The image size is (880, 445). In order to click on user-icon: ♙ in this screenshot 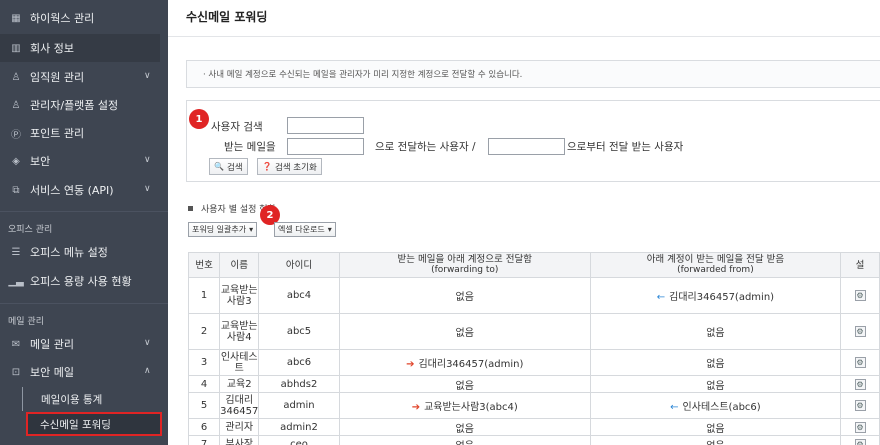, I will do `click(16, 77)`.